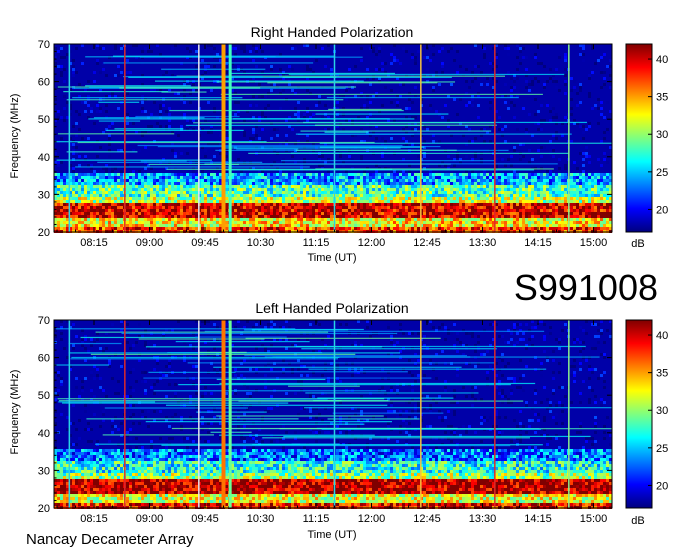  What do you see at coordinates (116, 92) in the screenshot?
I see `striation` at bounding box center [116, 92].